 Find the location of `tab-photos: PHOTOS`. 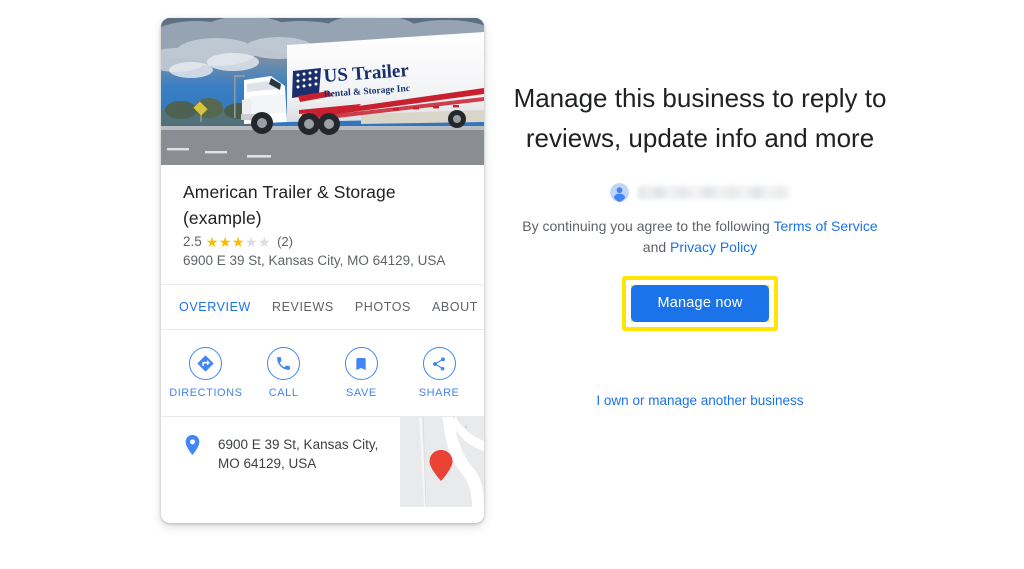

tab-photos: PHOTOS is located at coordinates (383, 307).